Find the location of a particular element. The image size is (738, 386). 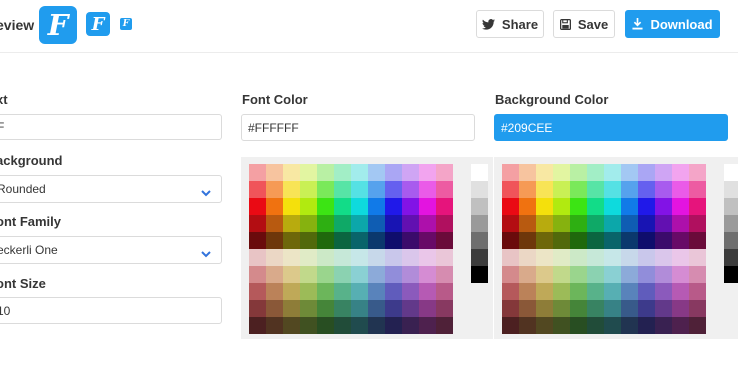

font-color-gray-swatches is located at coordinates (479, 223).